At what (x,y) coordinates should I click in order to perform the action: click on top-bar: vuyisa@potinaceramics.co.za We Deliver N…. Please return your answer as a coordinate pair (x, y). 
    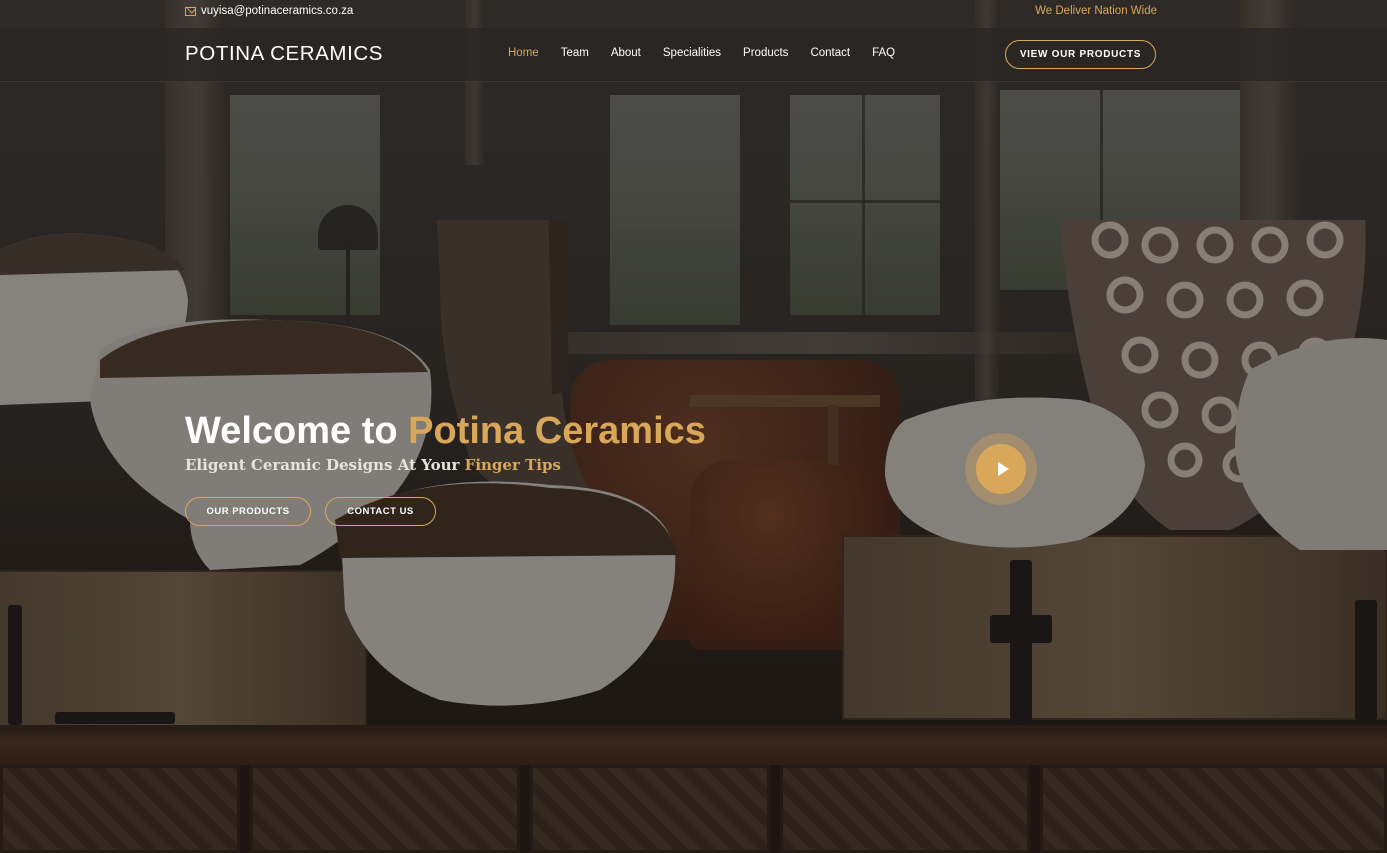
    Looking at the image, I should click on (693, 14).